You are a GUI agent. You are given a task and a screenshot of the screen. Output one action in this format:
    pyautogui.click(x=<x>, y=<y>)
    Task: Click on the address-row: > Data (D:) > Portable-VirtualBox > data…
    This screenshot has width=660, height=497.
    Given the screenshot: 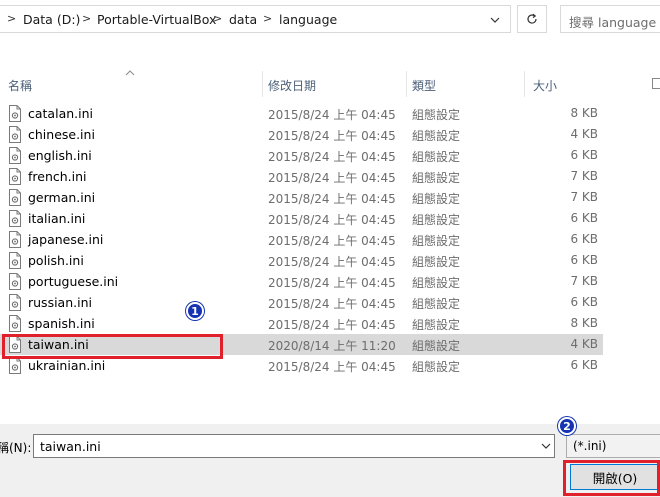 What is the action you would take?
    pyautogui.click(x=330, y=19)
    